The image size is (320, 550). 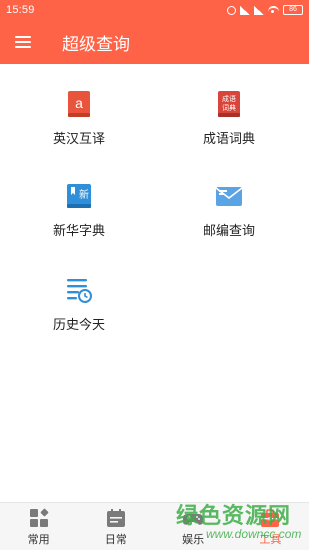 What do you see at coordinates (115, 539) in the screenshot?
I see `tab-label: 日常` at bounding box center [115, 539].